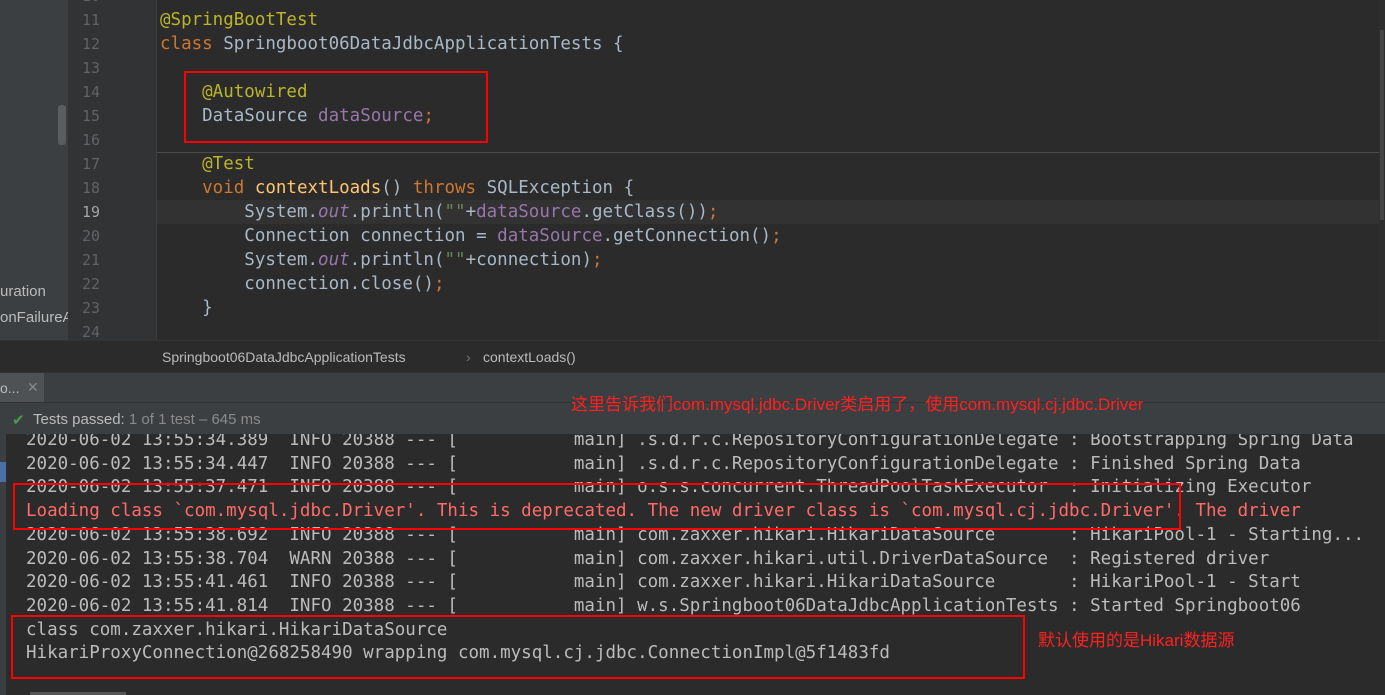  I want to click on line-number: 18, so click(90, 188).